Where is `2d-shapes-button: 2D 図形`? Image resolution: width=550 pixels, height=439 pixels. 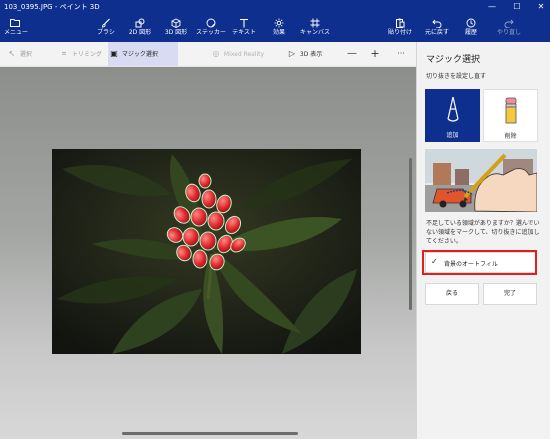
2d-shapes-button: 2D 図形 is located at coordinates (140, 29).